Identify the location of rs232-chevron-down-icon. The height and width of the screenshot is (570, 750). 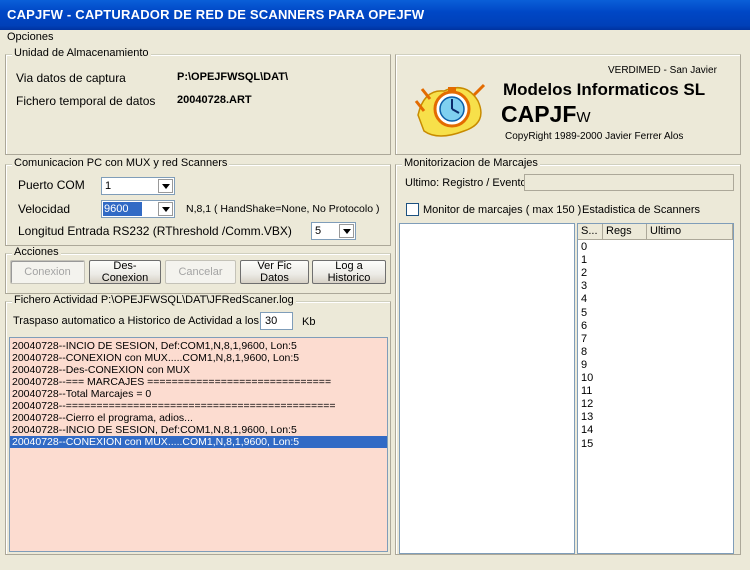
(346, 231).